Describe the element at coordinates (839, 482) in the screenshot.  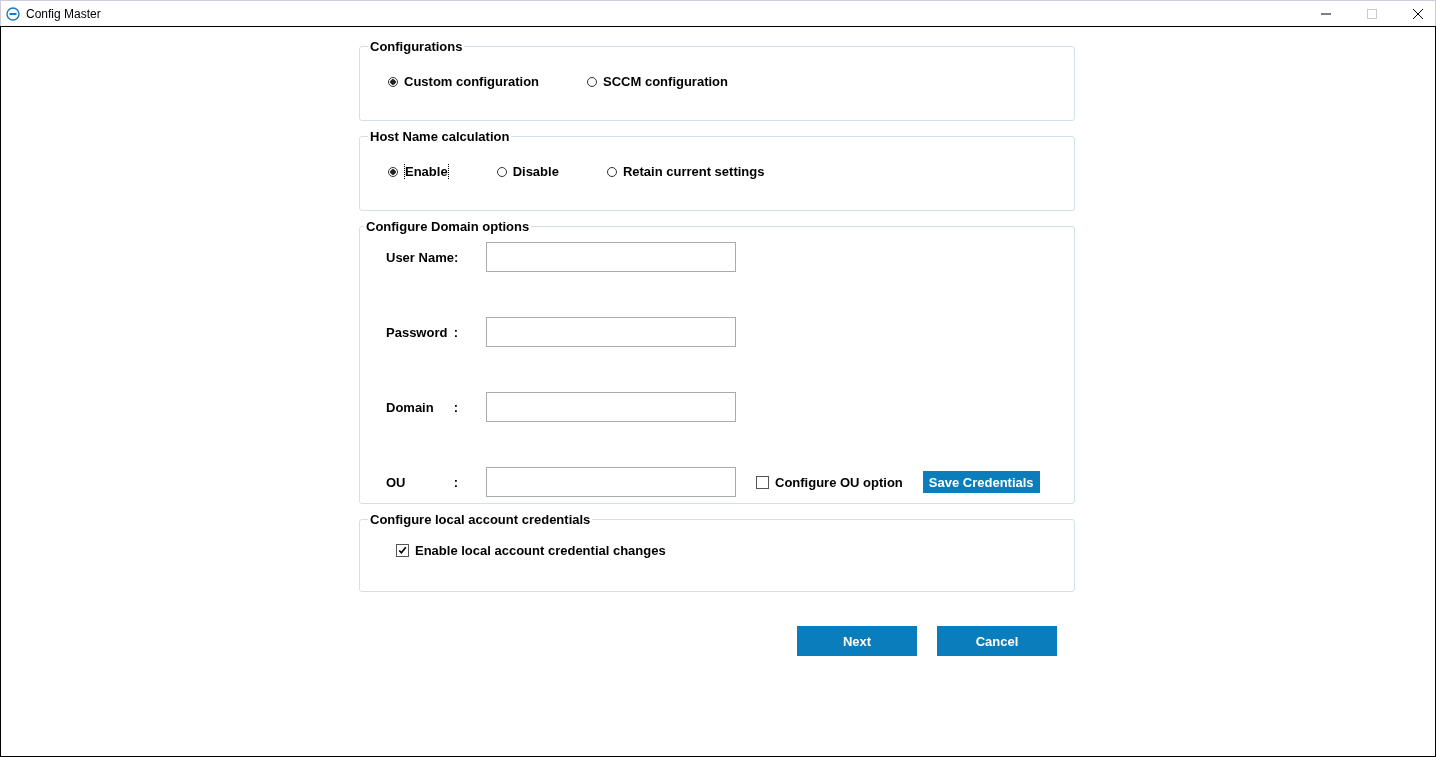
I see `checkbox-label: Configure OU option` at that location.